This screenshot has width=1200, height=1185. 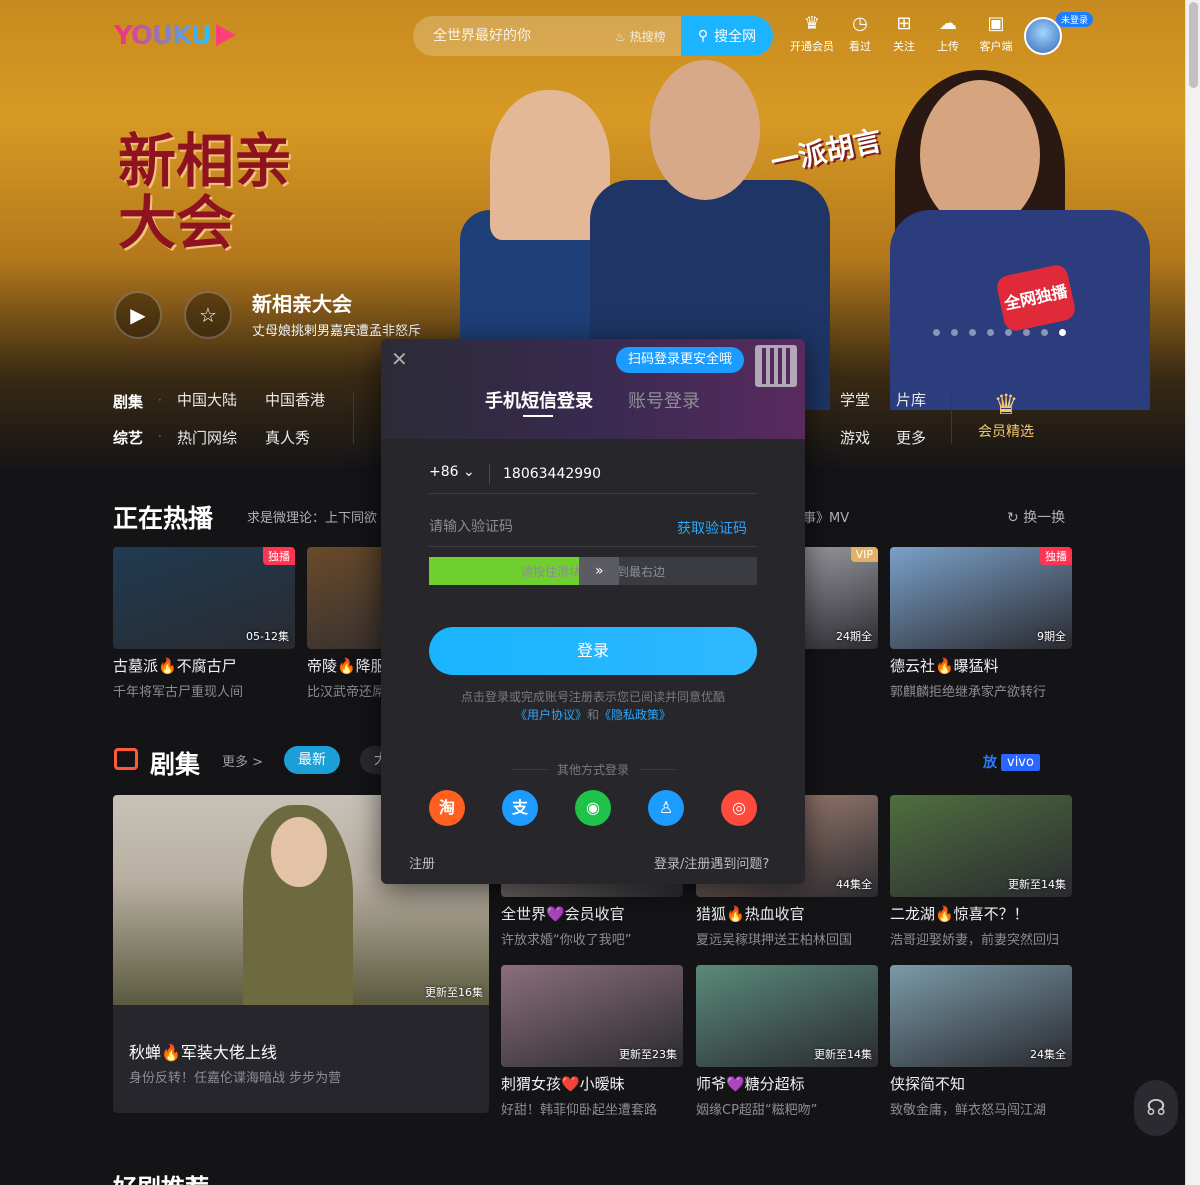 I want to click on nav-divider, so click(x=353, y=418).